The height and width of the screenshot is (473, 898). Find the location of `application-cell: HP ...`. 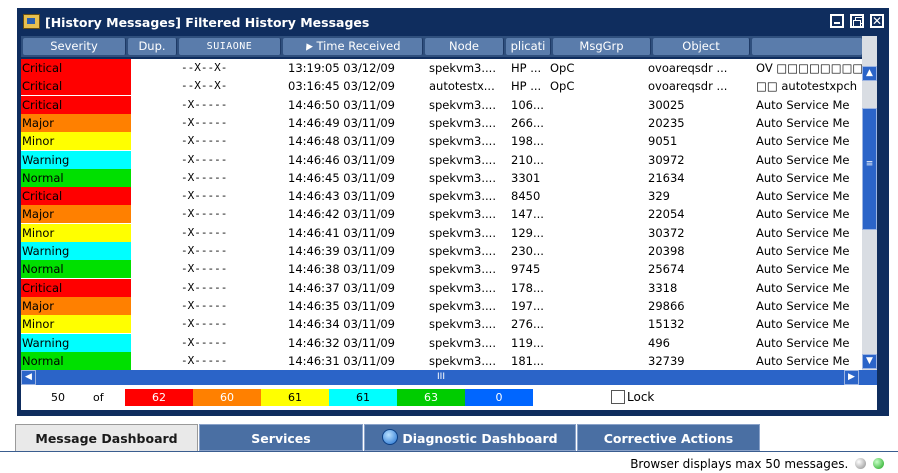

application-cell: HP ... is located at coordinates (526, 86).